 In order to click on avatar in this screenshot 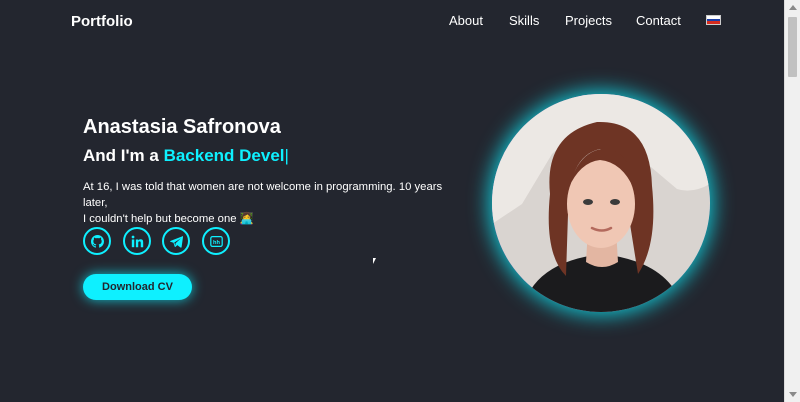, I will do `click(601, 203)`.